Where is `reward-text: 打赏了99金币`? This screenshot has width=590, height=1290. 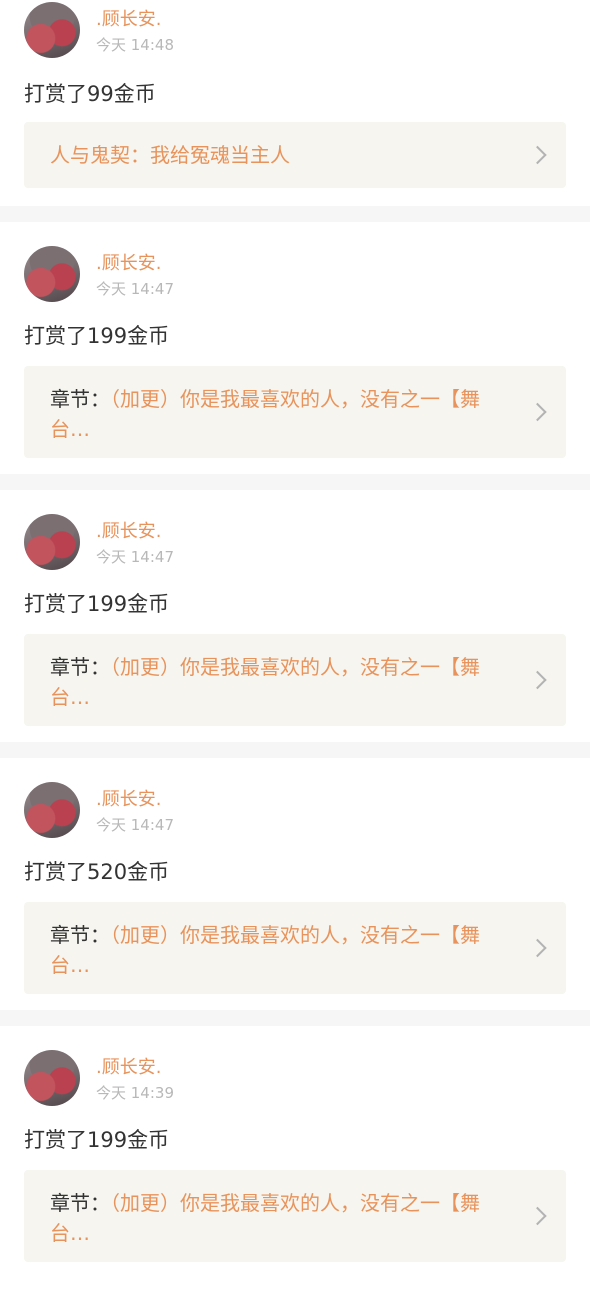
reward-text: 打赏了99金币 is located at coordinates (90, 94).